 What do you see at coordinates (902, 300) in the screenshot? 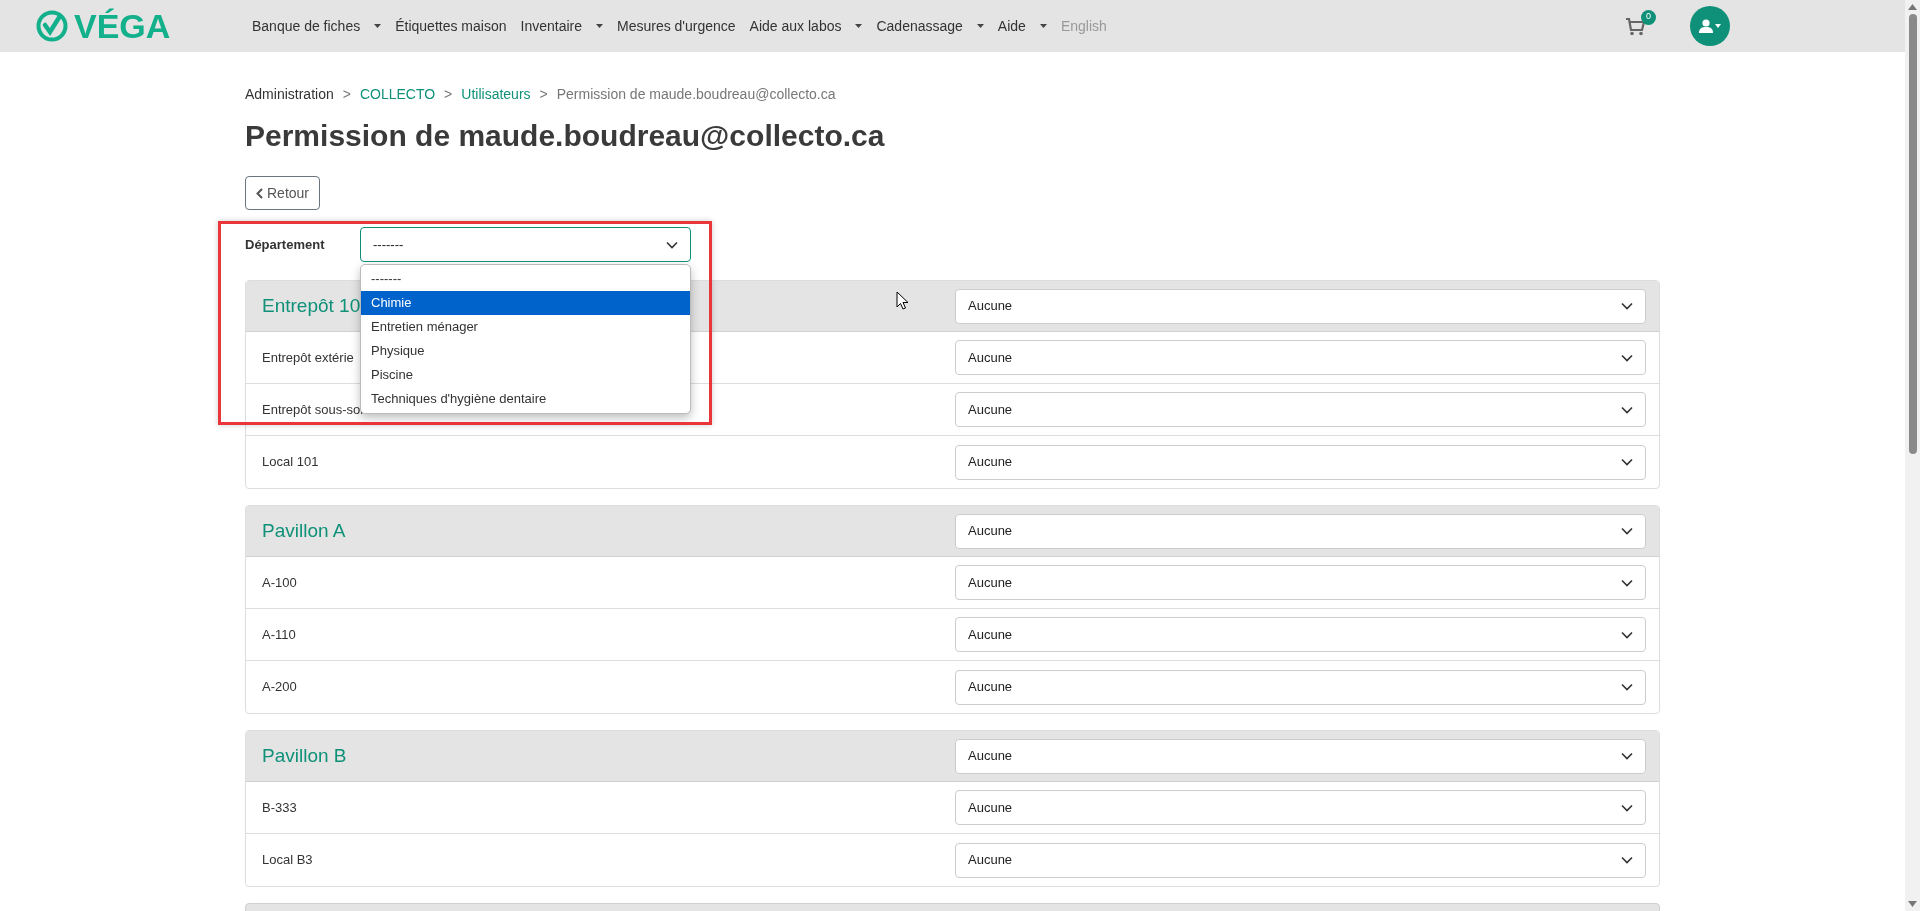
I see `mouse-pointer-icon` at bounding box center [902, 300].